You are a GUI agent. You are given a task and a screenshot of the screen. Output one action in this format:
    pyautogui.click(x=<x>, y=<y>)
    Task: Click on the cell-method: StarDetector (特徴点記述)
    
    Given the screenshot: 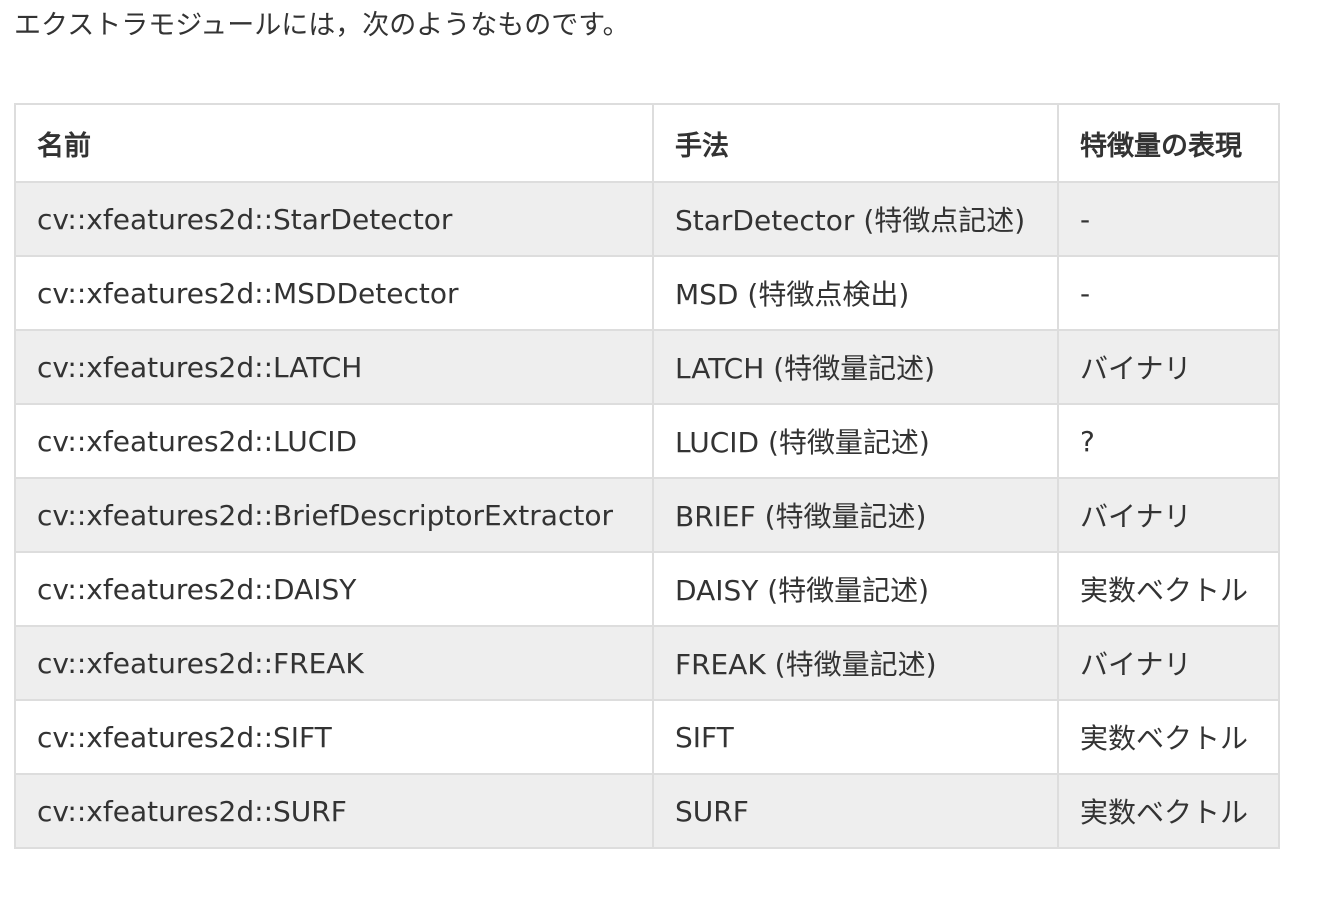 What is the action you would take?
    pyautogui.click(x=855, y=219)
    